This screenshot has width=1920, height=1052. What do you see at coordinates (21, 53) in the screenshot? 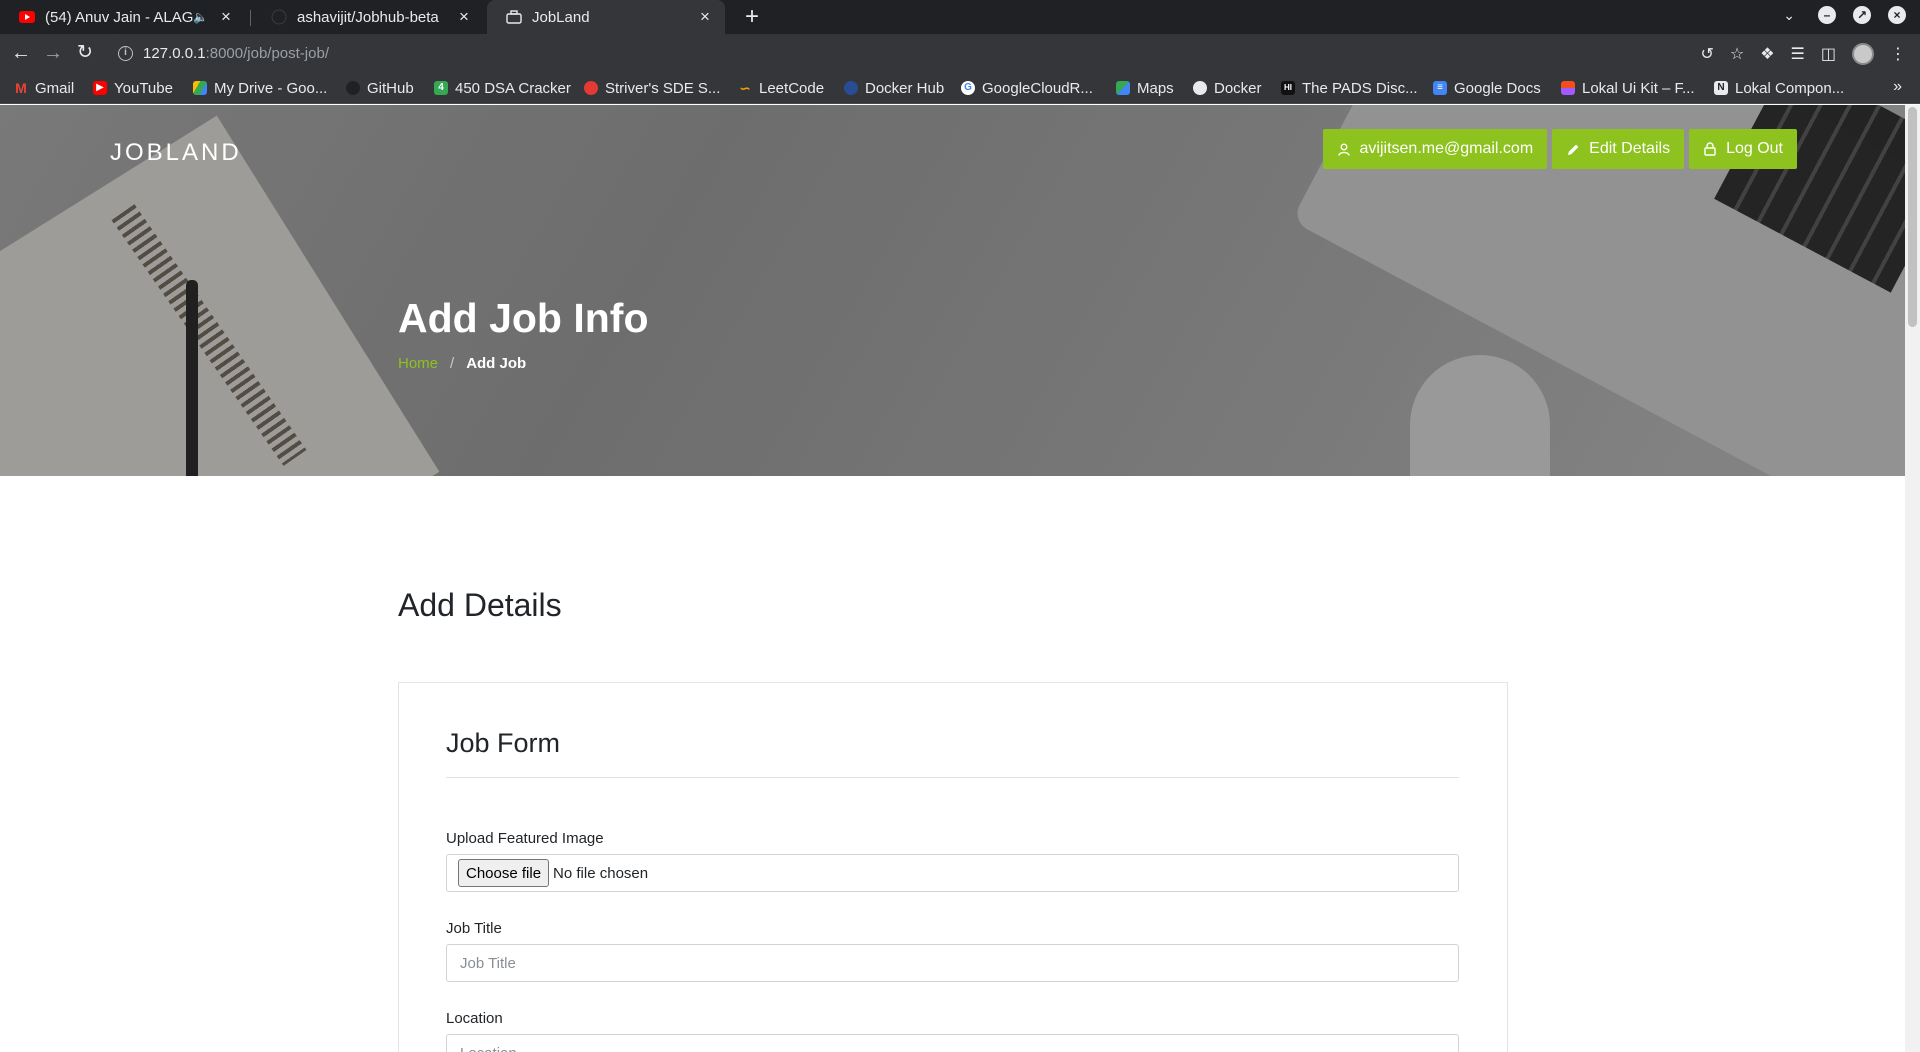
I see `back-icon: ←` at bounding box center [21, 53].